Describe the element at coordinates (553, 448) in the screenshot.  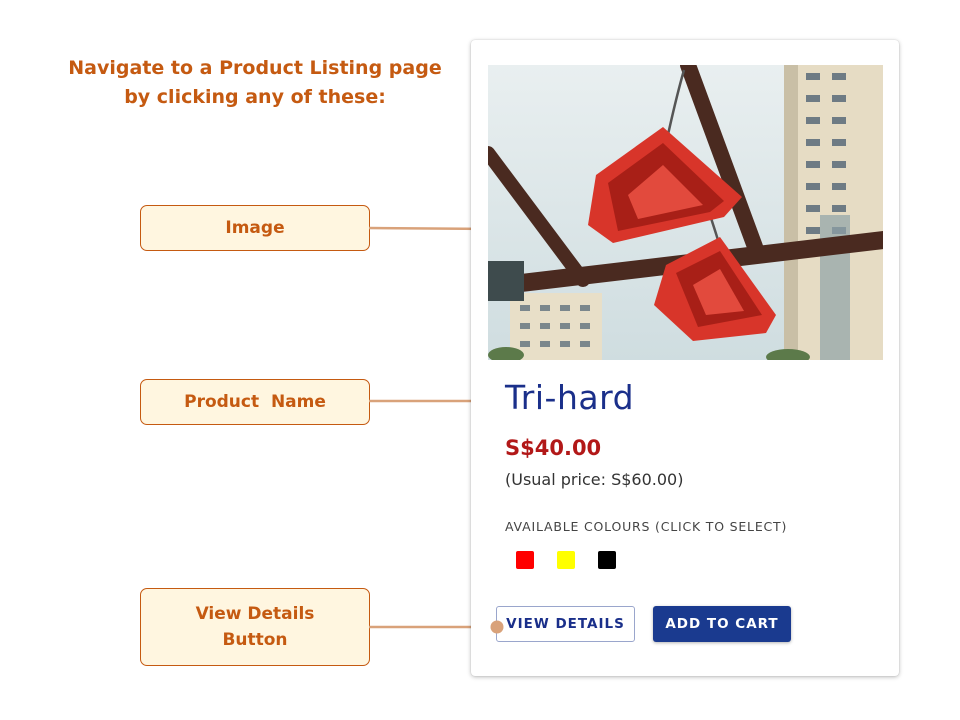
I see `sale-price: S$40.00` at that location.